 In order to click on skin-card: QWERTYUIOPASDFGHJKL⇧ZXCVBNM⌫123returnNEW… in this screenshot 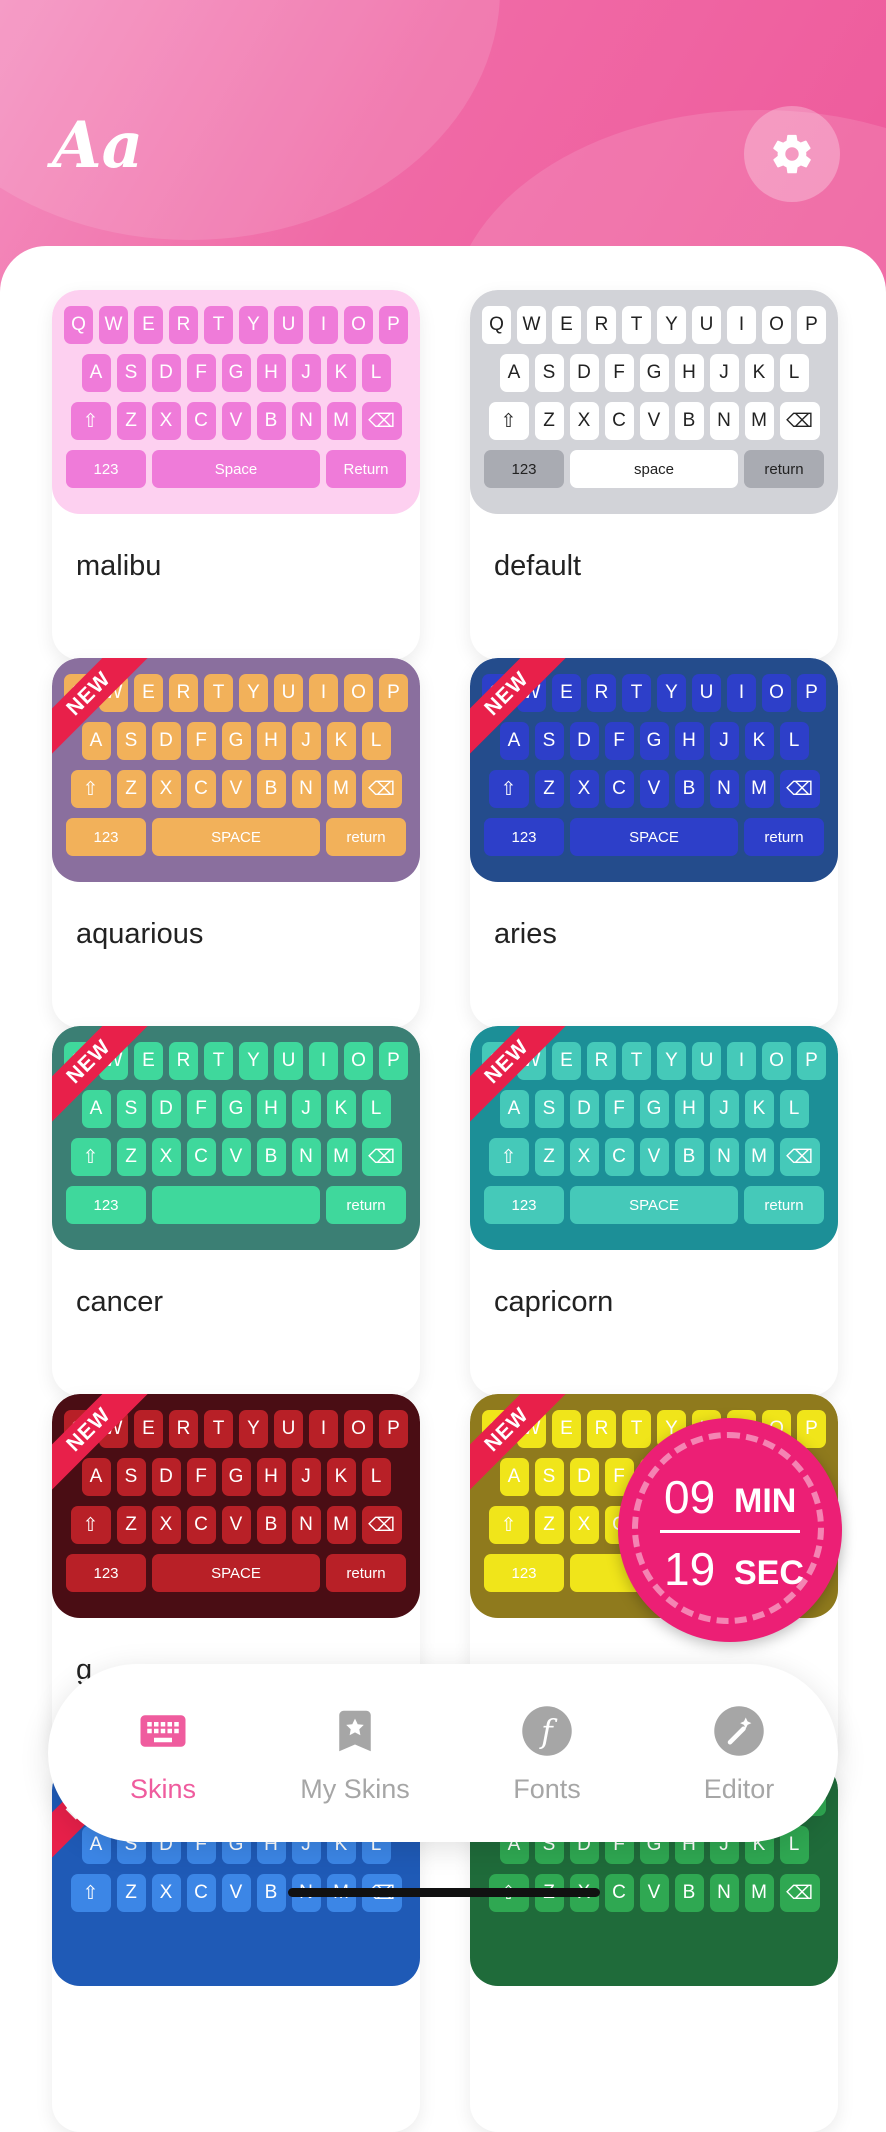, I will do `click(236, 1211)`.